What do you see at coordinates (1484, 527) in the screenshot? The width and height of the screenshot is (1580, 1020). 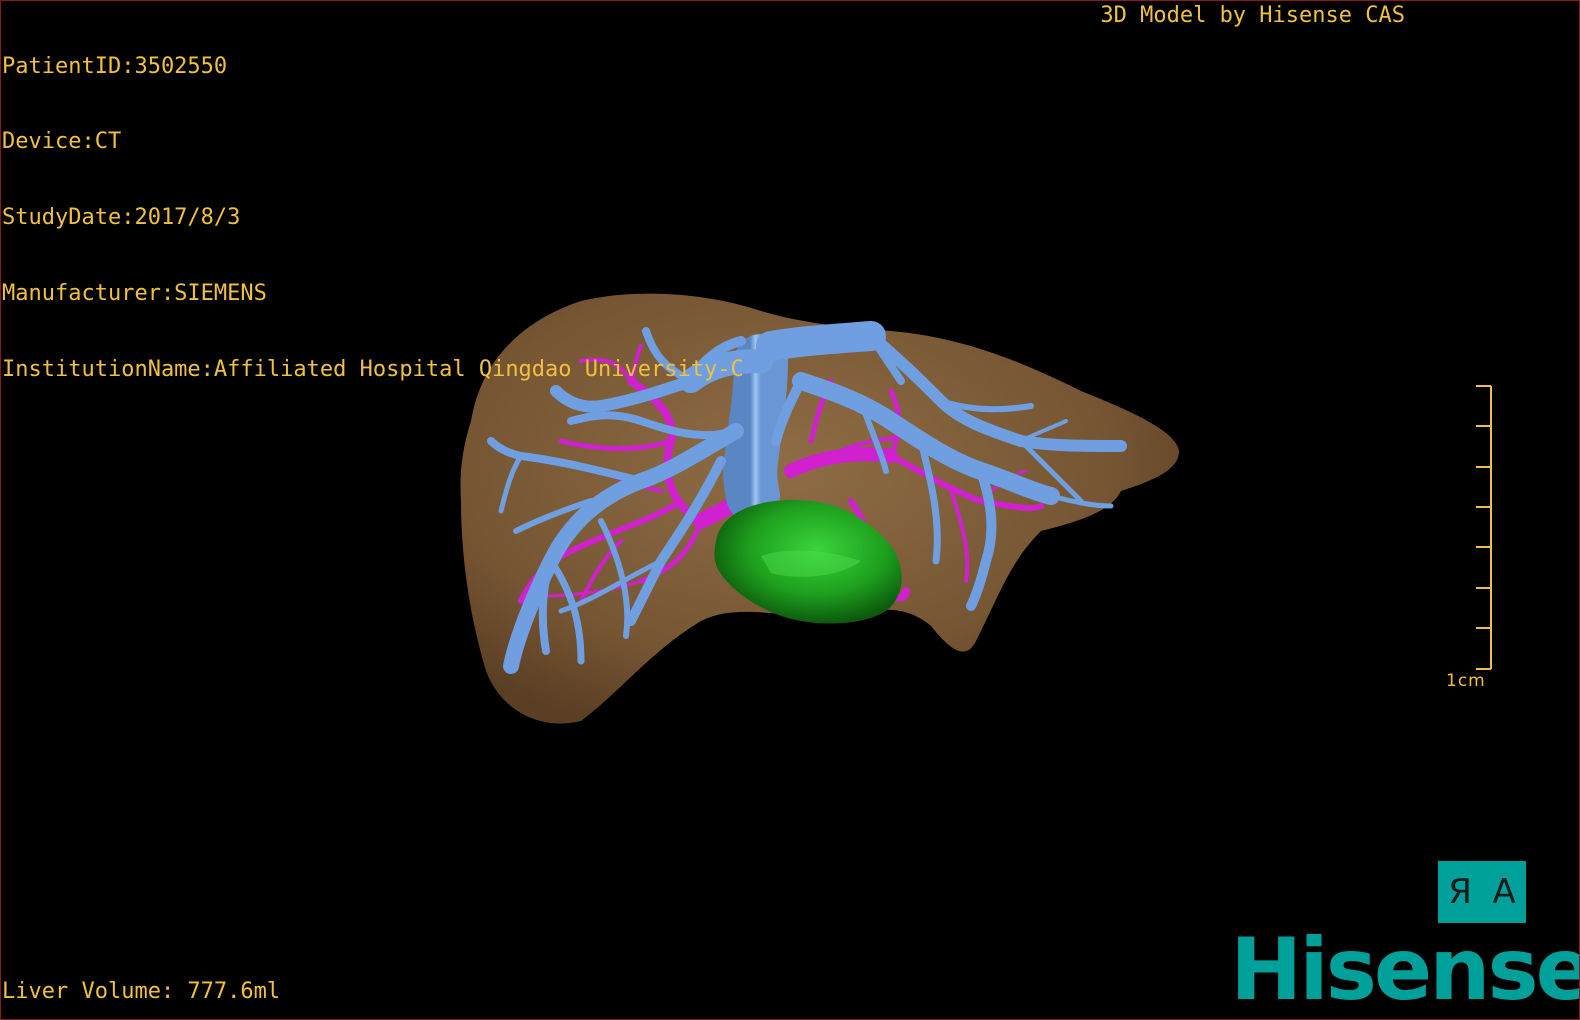 I see `scale-bar` at bounding box center [1484, 527].